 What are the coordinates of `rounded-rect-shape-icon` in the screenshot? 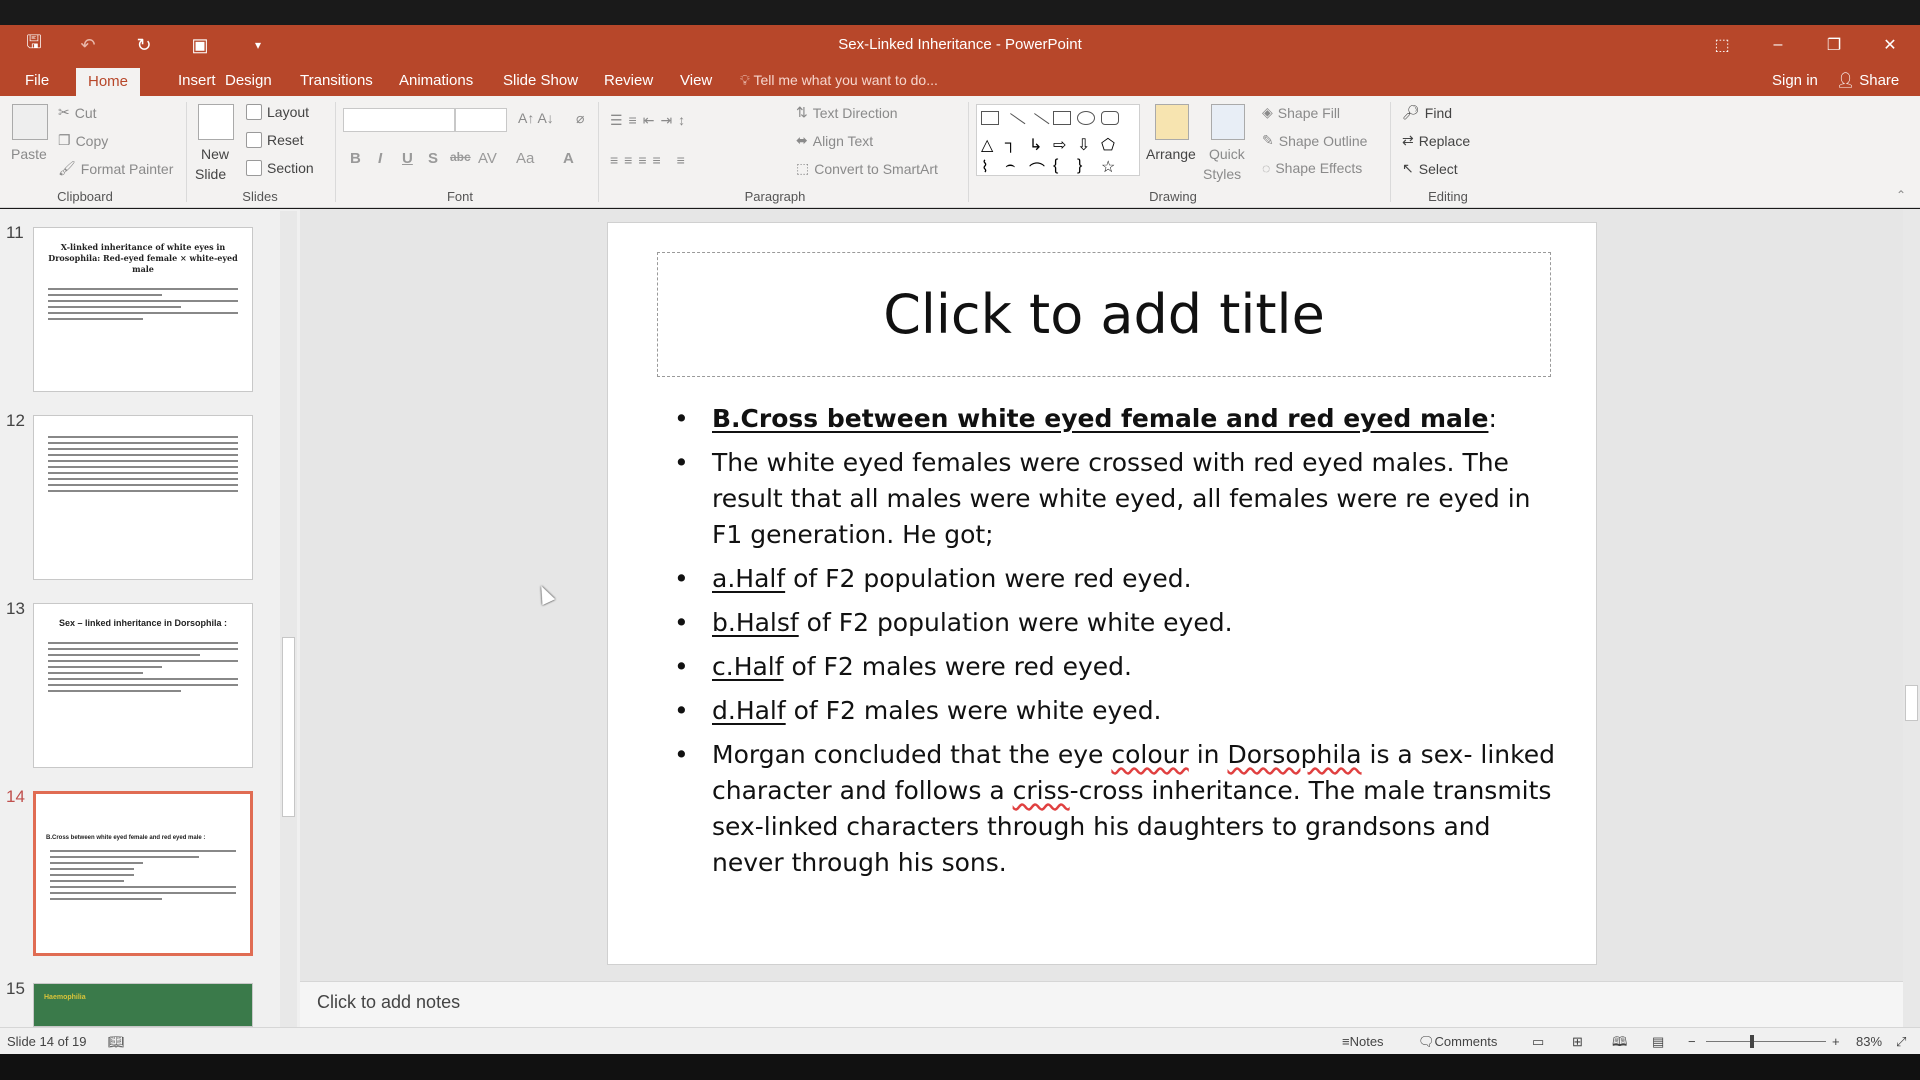 It's located at (1110, 118).